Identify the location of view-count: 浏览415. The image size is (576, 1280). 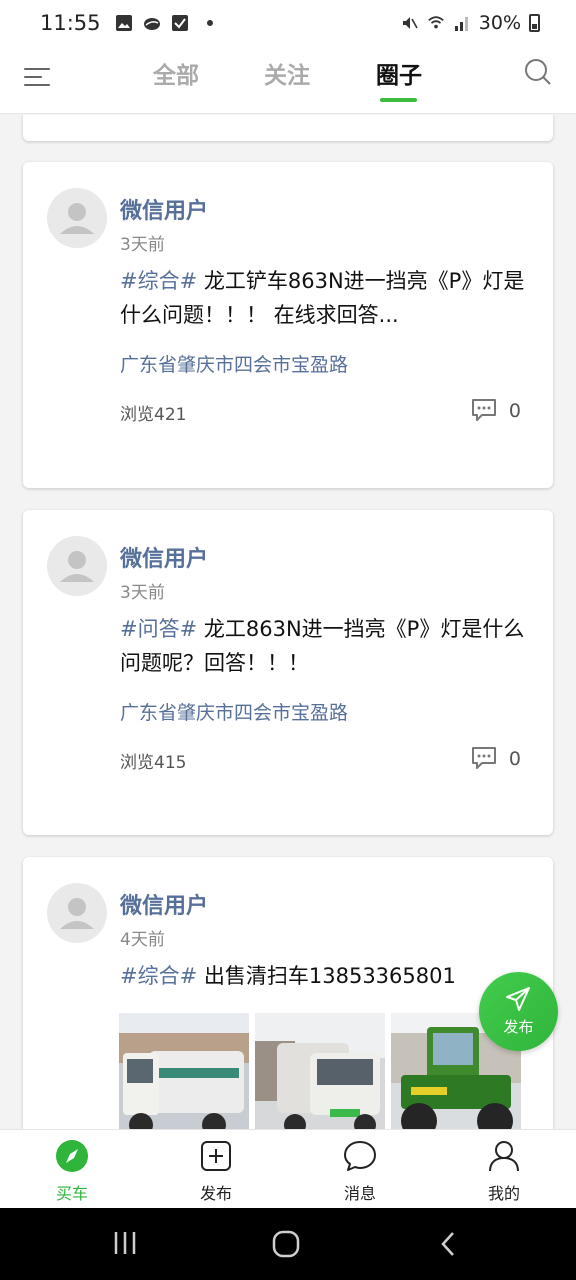
(153, 763).